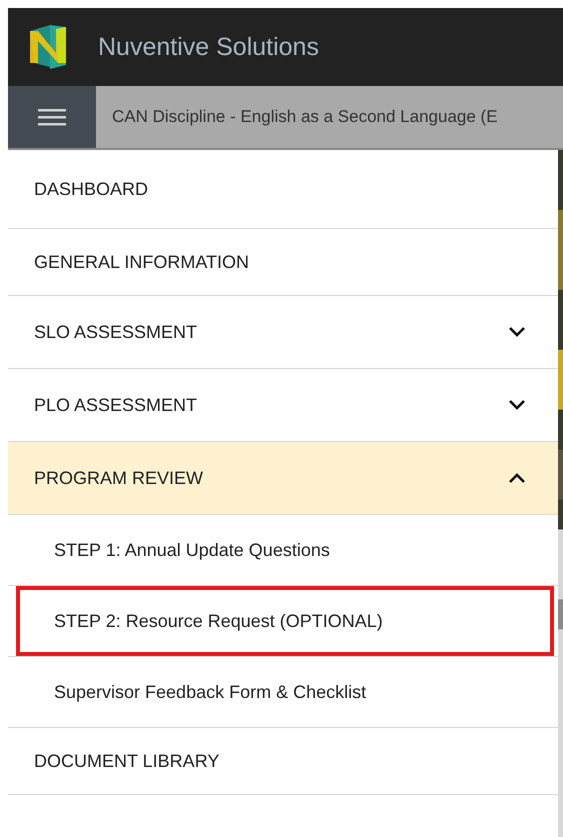 The width and height of the screenshot is (563, 837). I want to click on menu-button, so click(52, 117).